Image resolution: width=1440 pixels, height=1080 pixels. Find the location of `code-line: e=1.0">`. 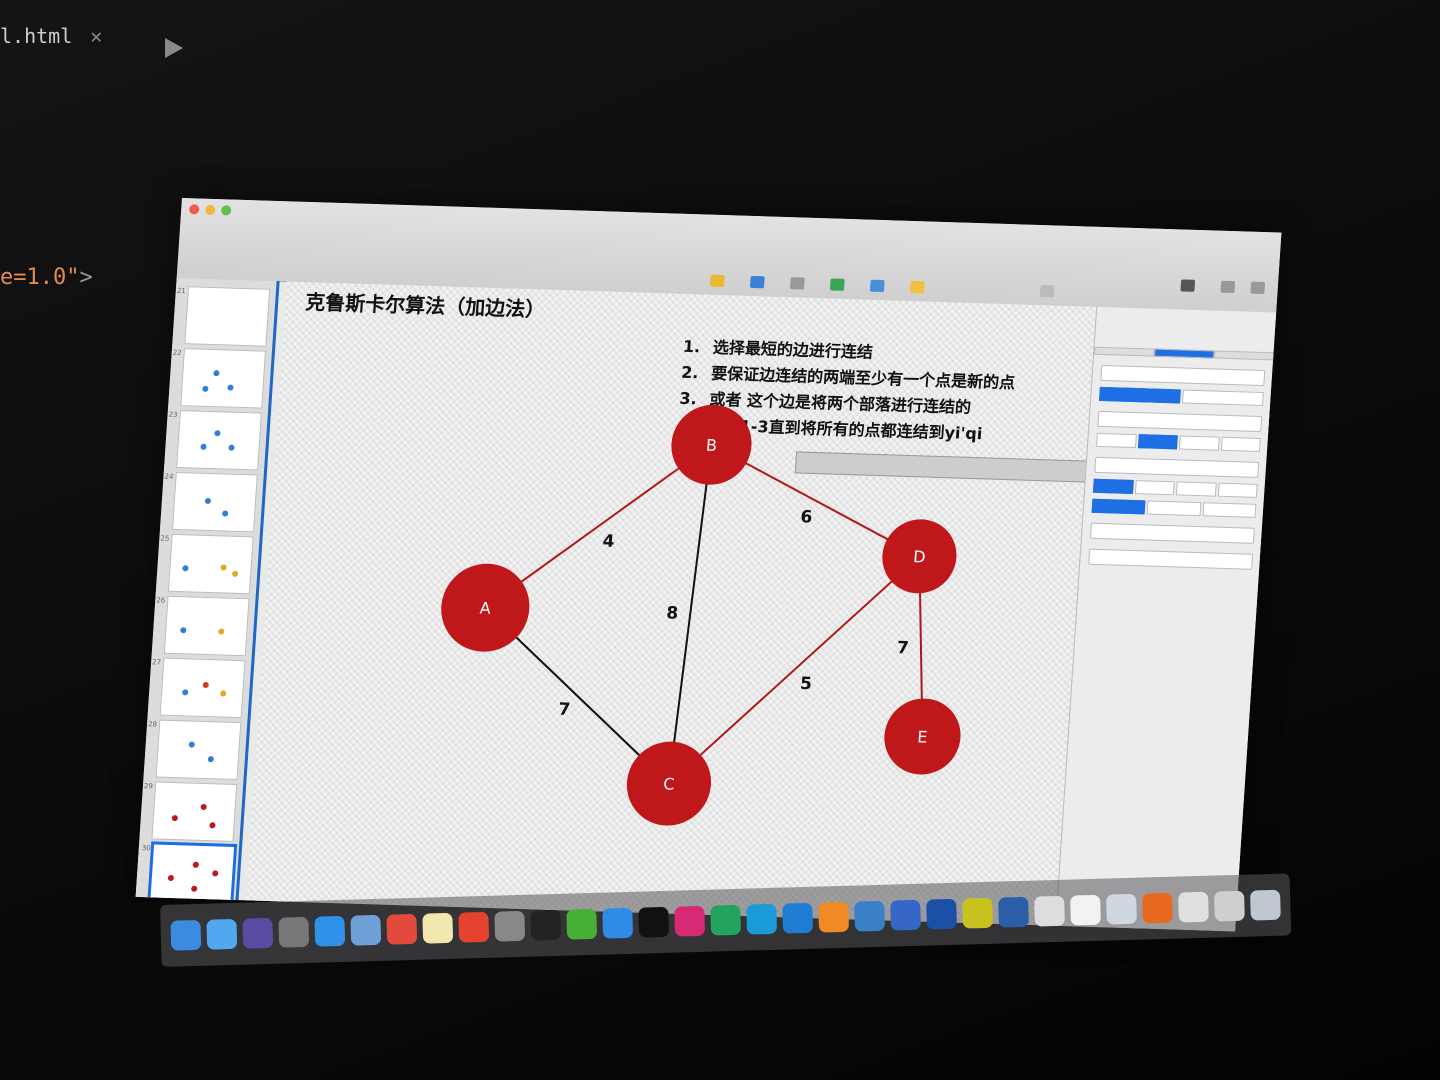

code-line: e=1.0"> is located at coordinates (46, 277).